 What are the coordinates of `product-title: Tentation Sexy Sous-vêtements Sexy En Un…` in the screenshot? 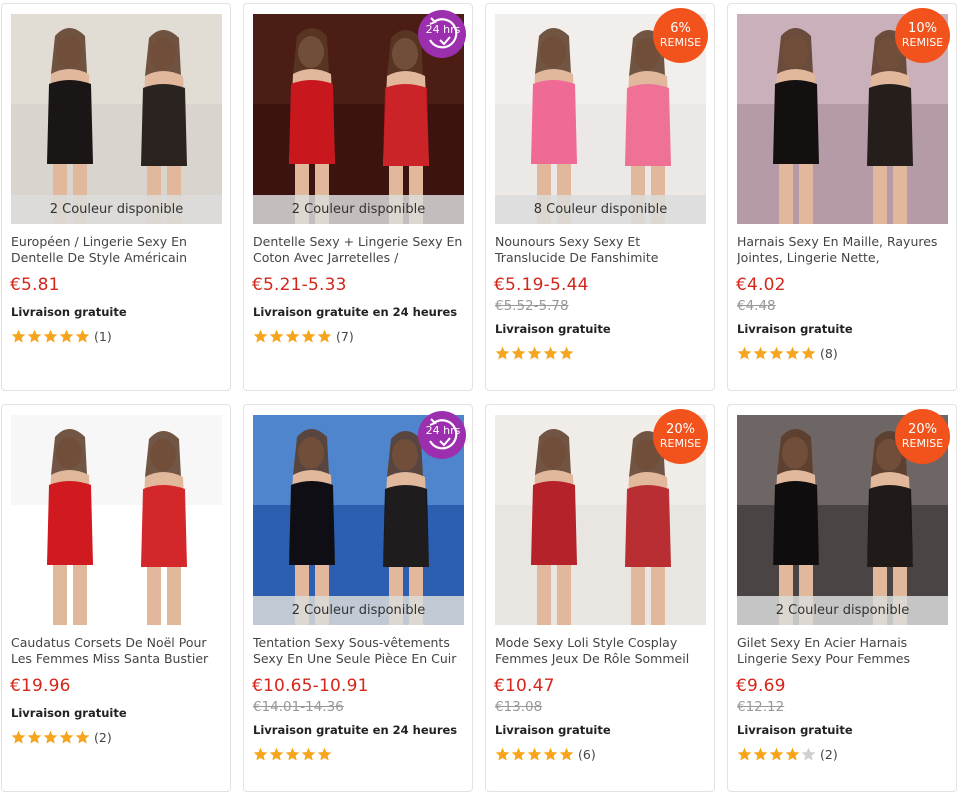 It's located at (360, 651).